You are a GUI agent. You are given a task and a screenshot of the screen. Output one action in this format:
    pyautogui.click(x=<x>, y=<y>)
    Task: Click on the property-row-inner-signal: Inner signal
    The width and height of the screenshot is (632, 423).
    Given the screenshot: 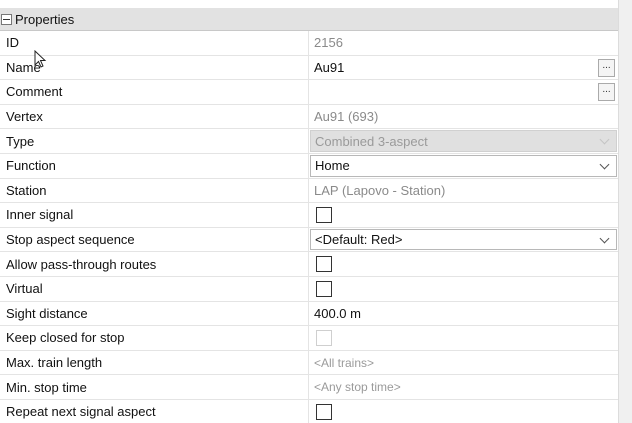 What is the action you would take?
    pyautogui.click(x=309, y=215)
    